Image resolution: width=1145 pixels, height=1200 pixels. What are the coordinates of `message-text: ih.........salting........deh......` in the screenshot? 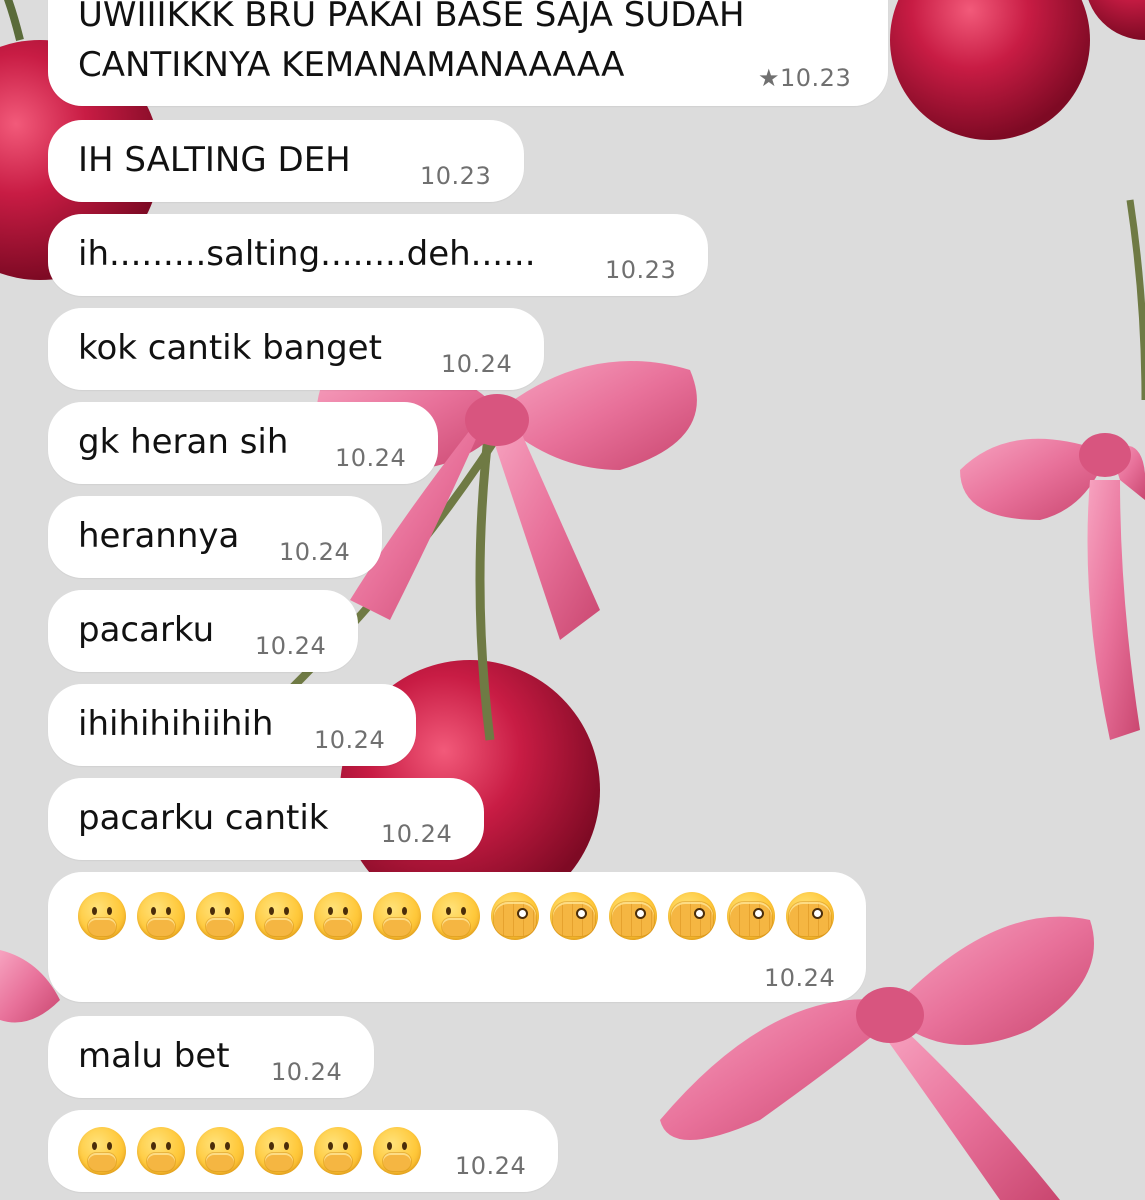 It's located at (307, 254).